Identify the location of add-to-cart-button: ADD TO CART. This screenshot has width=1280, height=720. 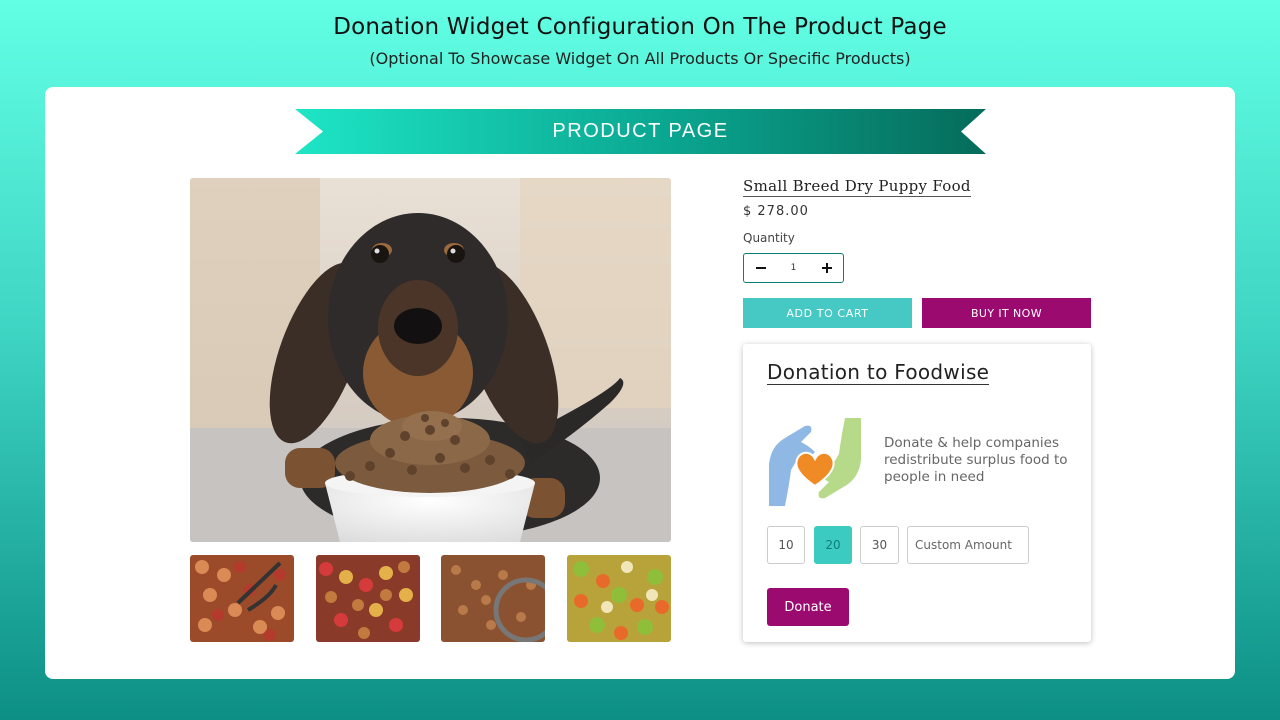
(827, 313).